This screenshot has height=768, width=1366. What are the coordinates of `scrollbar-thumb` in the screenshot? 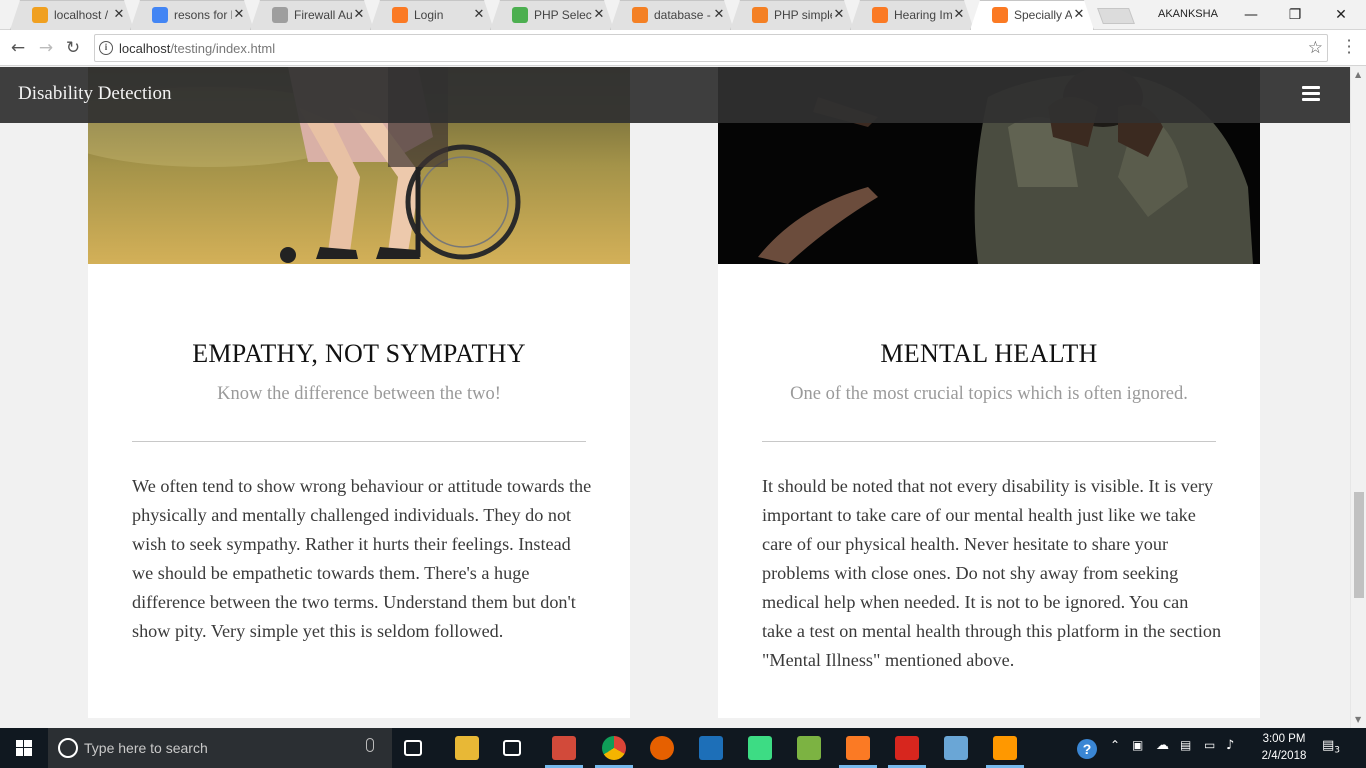 It's located at (1359, 545).